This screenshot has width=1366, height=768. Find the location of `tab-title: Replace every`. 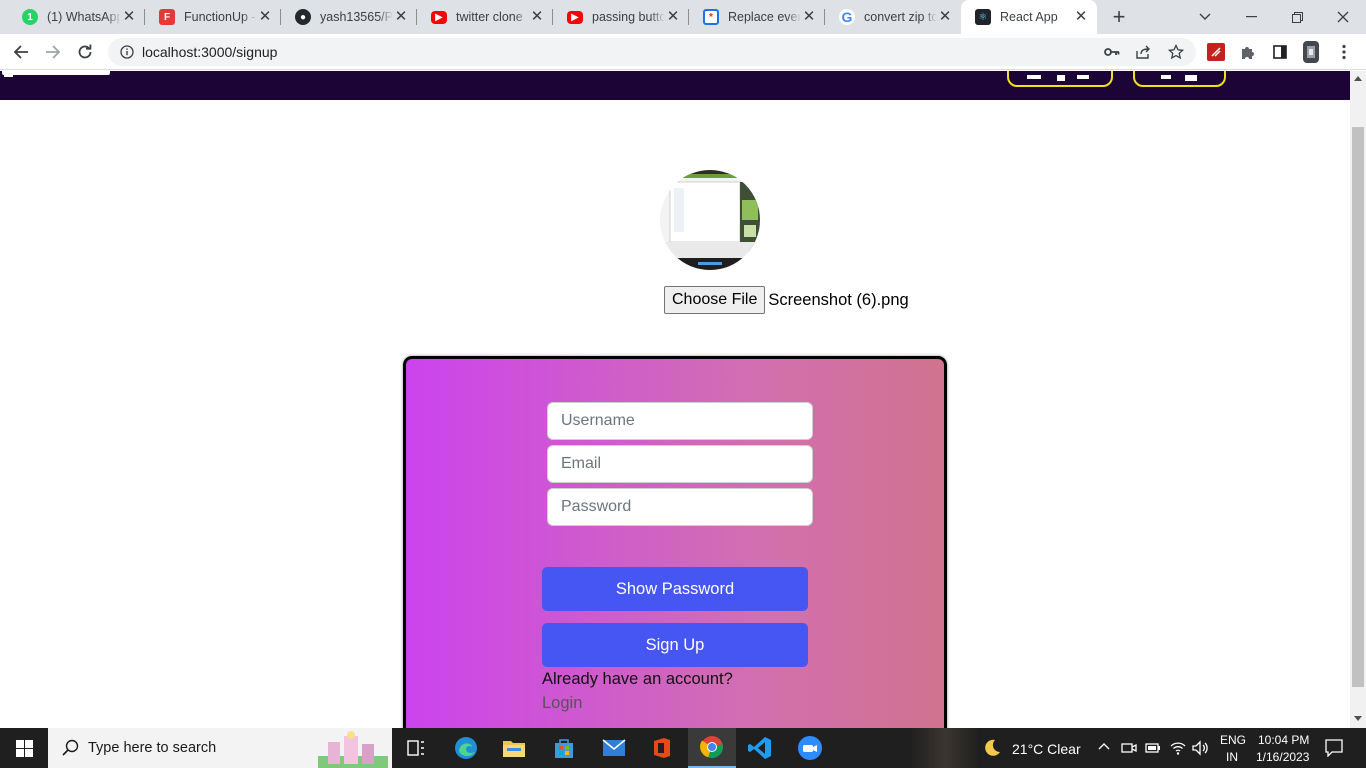

tab-title: Replace every is located at coordinates (764, 17).